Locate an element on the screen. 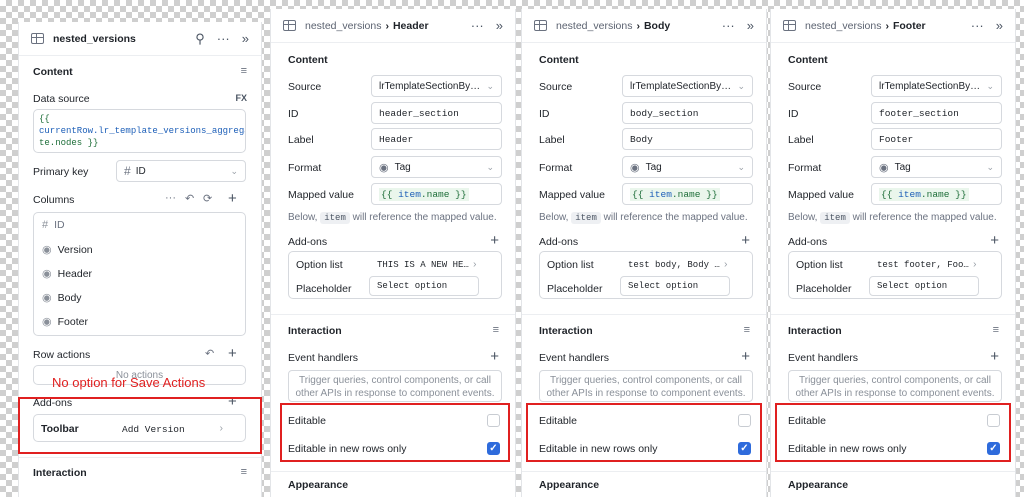  id-label: ID is located at coordinates (544, 114).